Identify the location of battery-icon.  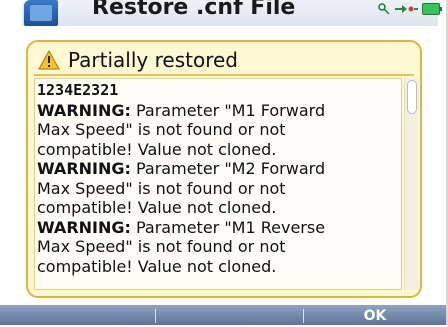
(432, 9).